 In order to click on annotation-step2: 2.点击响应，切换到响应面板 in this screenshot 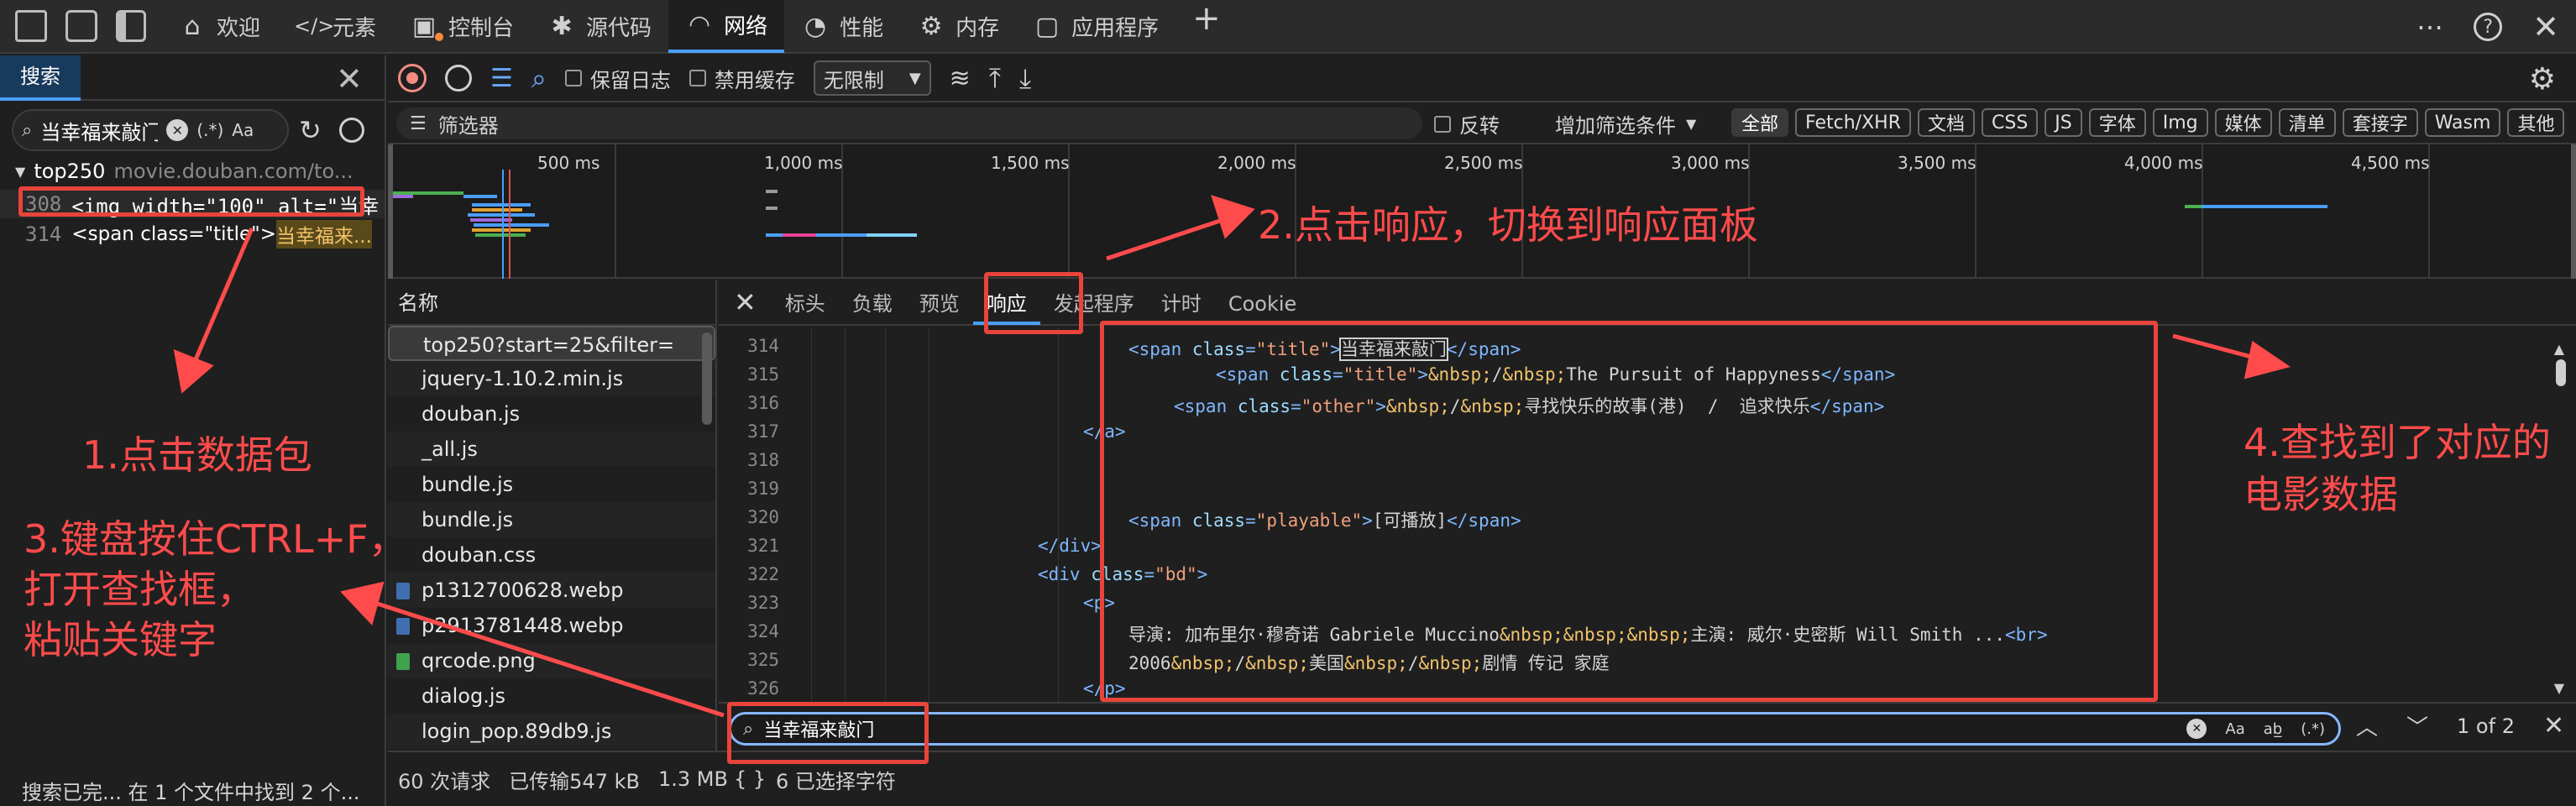, I will do `click(1508, 225)`.